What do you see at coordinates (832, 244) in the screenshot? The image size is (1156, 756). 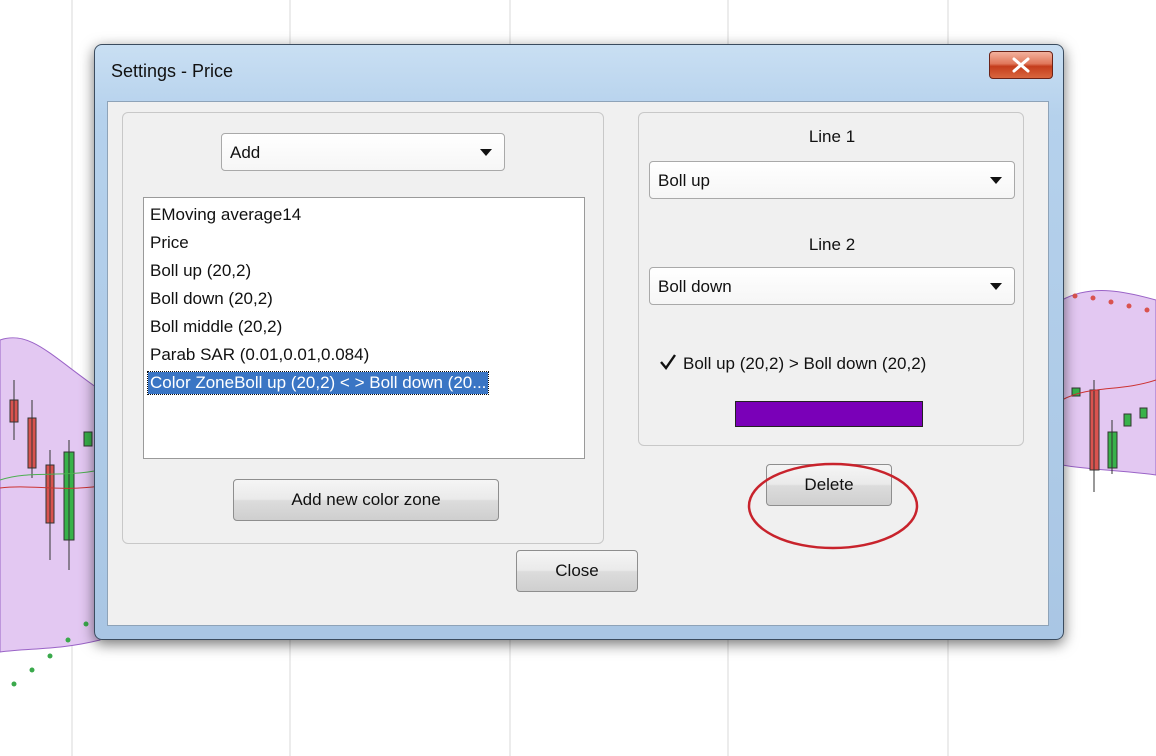 I see `line2-label: Line 2` at bounding box center [832, 244].